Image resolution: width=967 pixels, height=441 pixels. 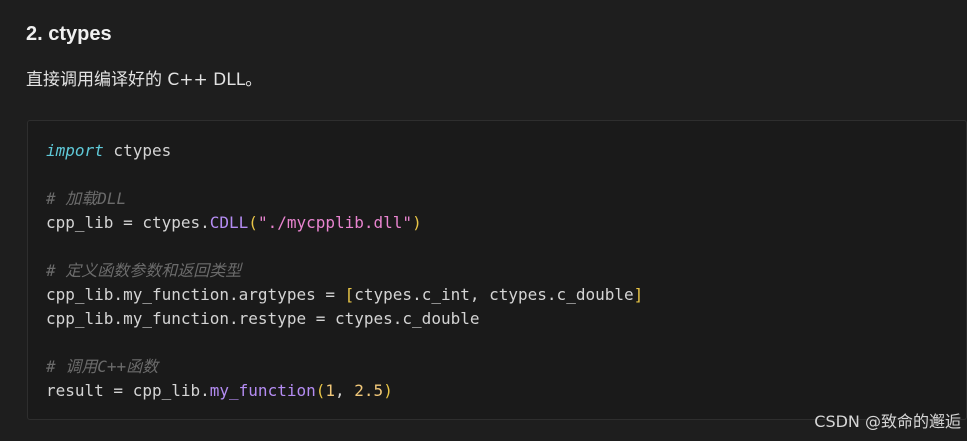 I want to click on code-text: result = cpp_lib., so click(x=128, y=390).